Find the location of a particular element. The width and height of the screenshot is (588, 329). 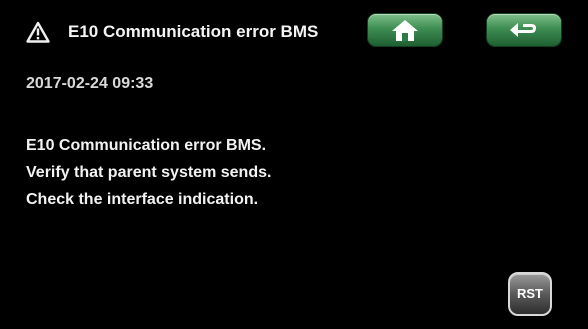

reset-button: RST is located at coordinates (530, 294).